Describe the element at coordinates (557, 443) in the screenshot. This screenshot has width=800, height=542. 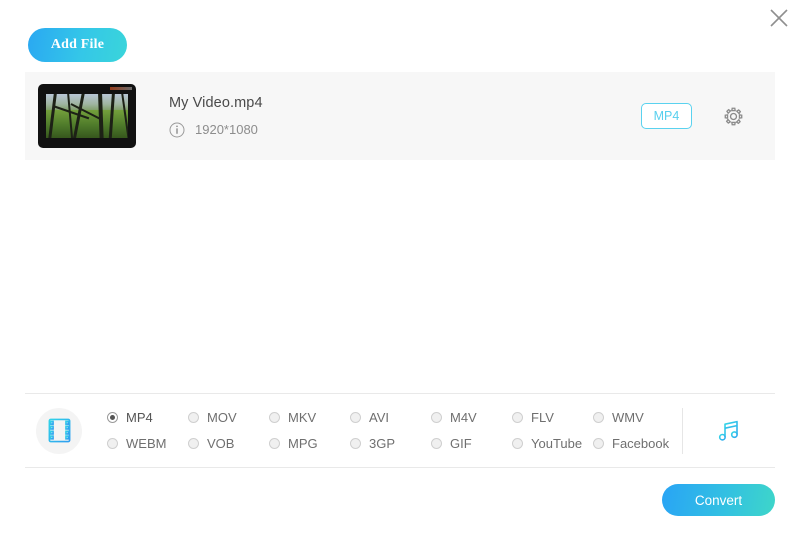
I see `format-label: YouTube` at that location.